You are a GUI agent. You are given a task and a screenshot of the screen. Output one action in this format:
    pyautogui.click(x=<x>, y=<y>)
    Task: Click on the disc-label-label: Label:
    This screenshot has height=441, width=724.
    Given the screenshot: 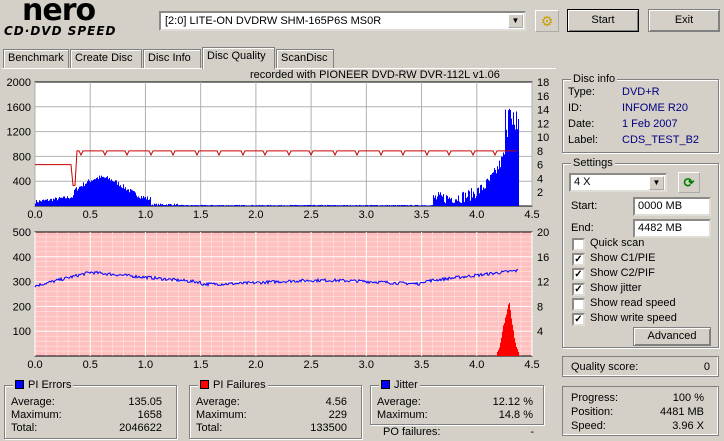 What is the action you would take?
    pyautogui.click(x=583, y=140)
    